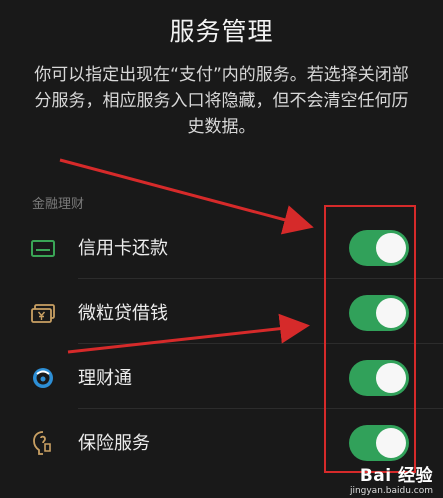  I want to click on arrow-upper, so click(186, 196).